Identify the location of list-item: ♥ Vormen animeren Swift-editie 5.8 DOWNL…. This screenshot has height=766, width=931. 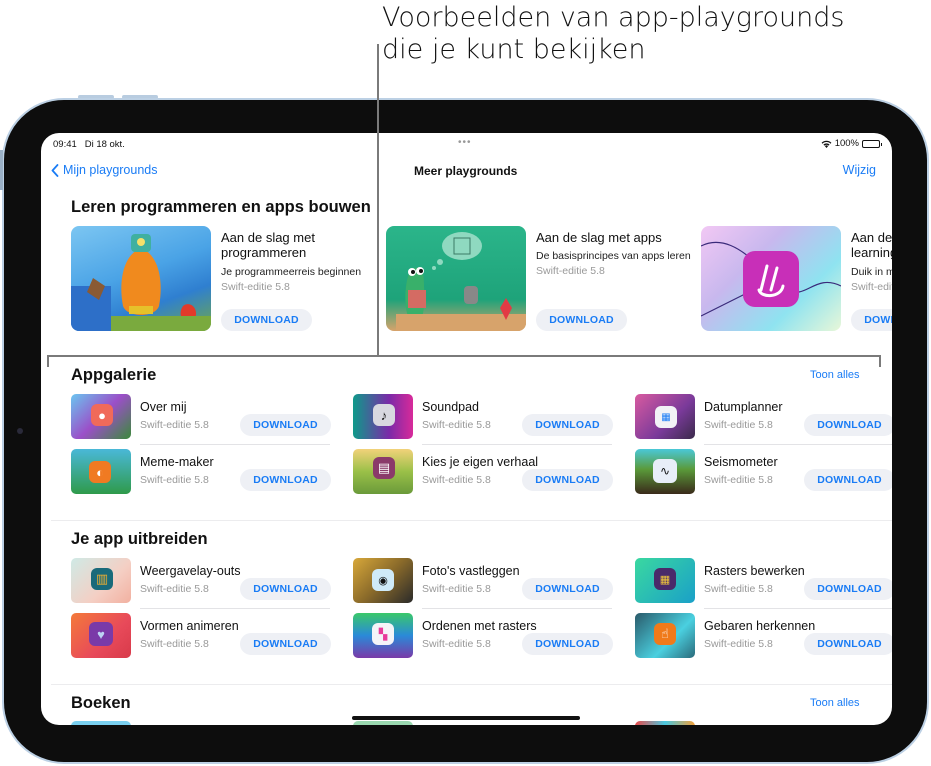
(206, 637).